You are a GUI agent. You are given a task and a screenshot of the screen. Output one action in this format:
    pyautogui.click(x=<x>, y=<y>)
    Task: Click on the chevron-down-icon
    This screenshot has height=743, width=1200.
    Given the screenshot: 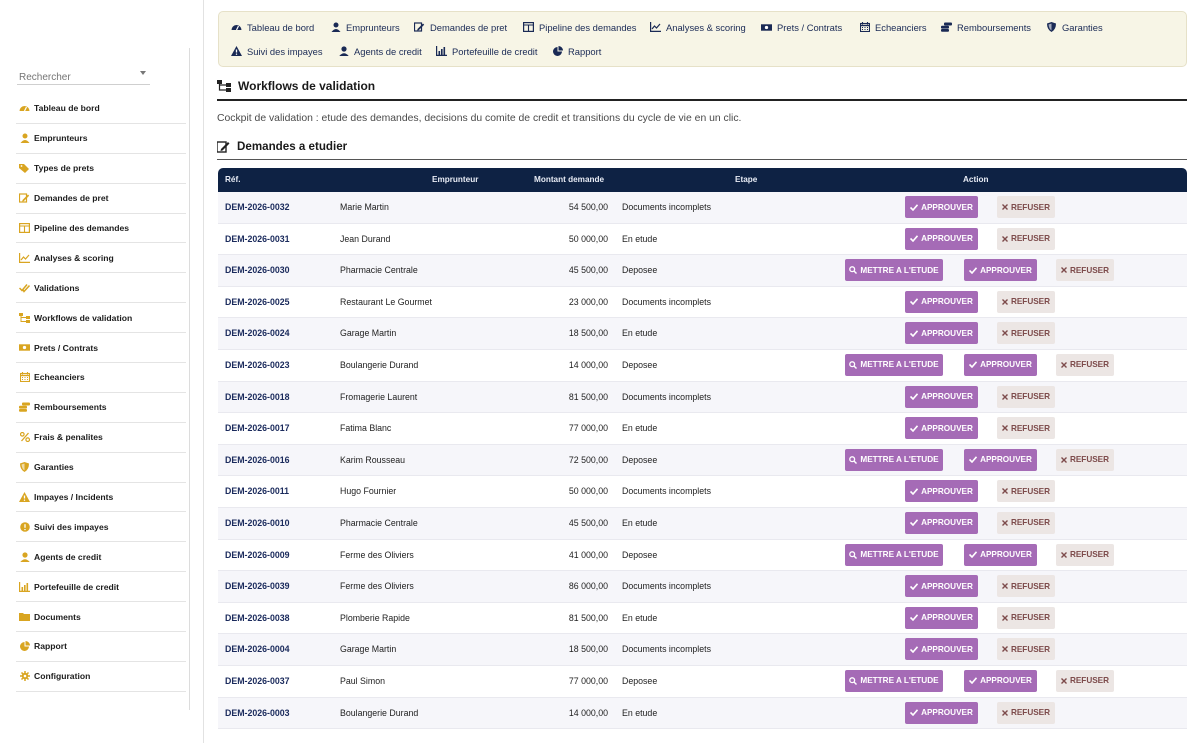 What is the action you would take?
    pyautogui.click(x=143, y=73)
    